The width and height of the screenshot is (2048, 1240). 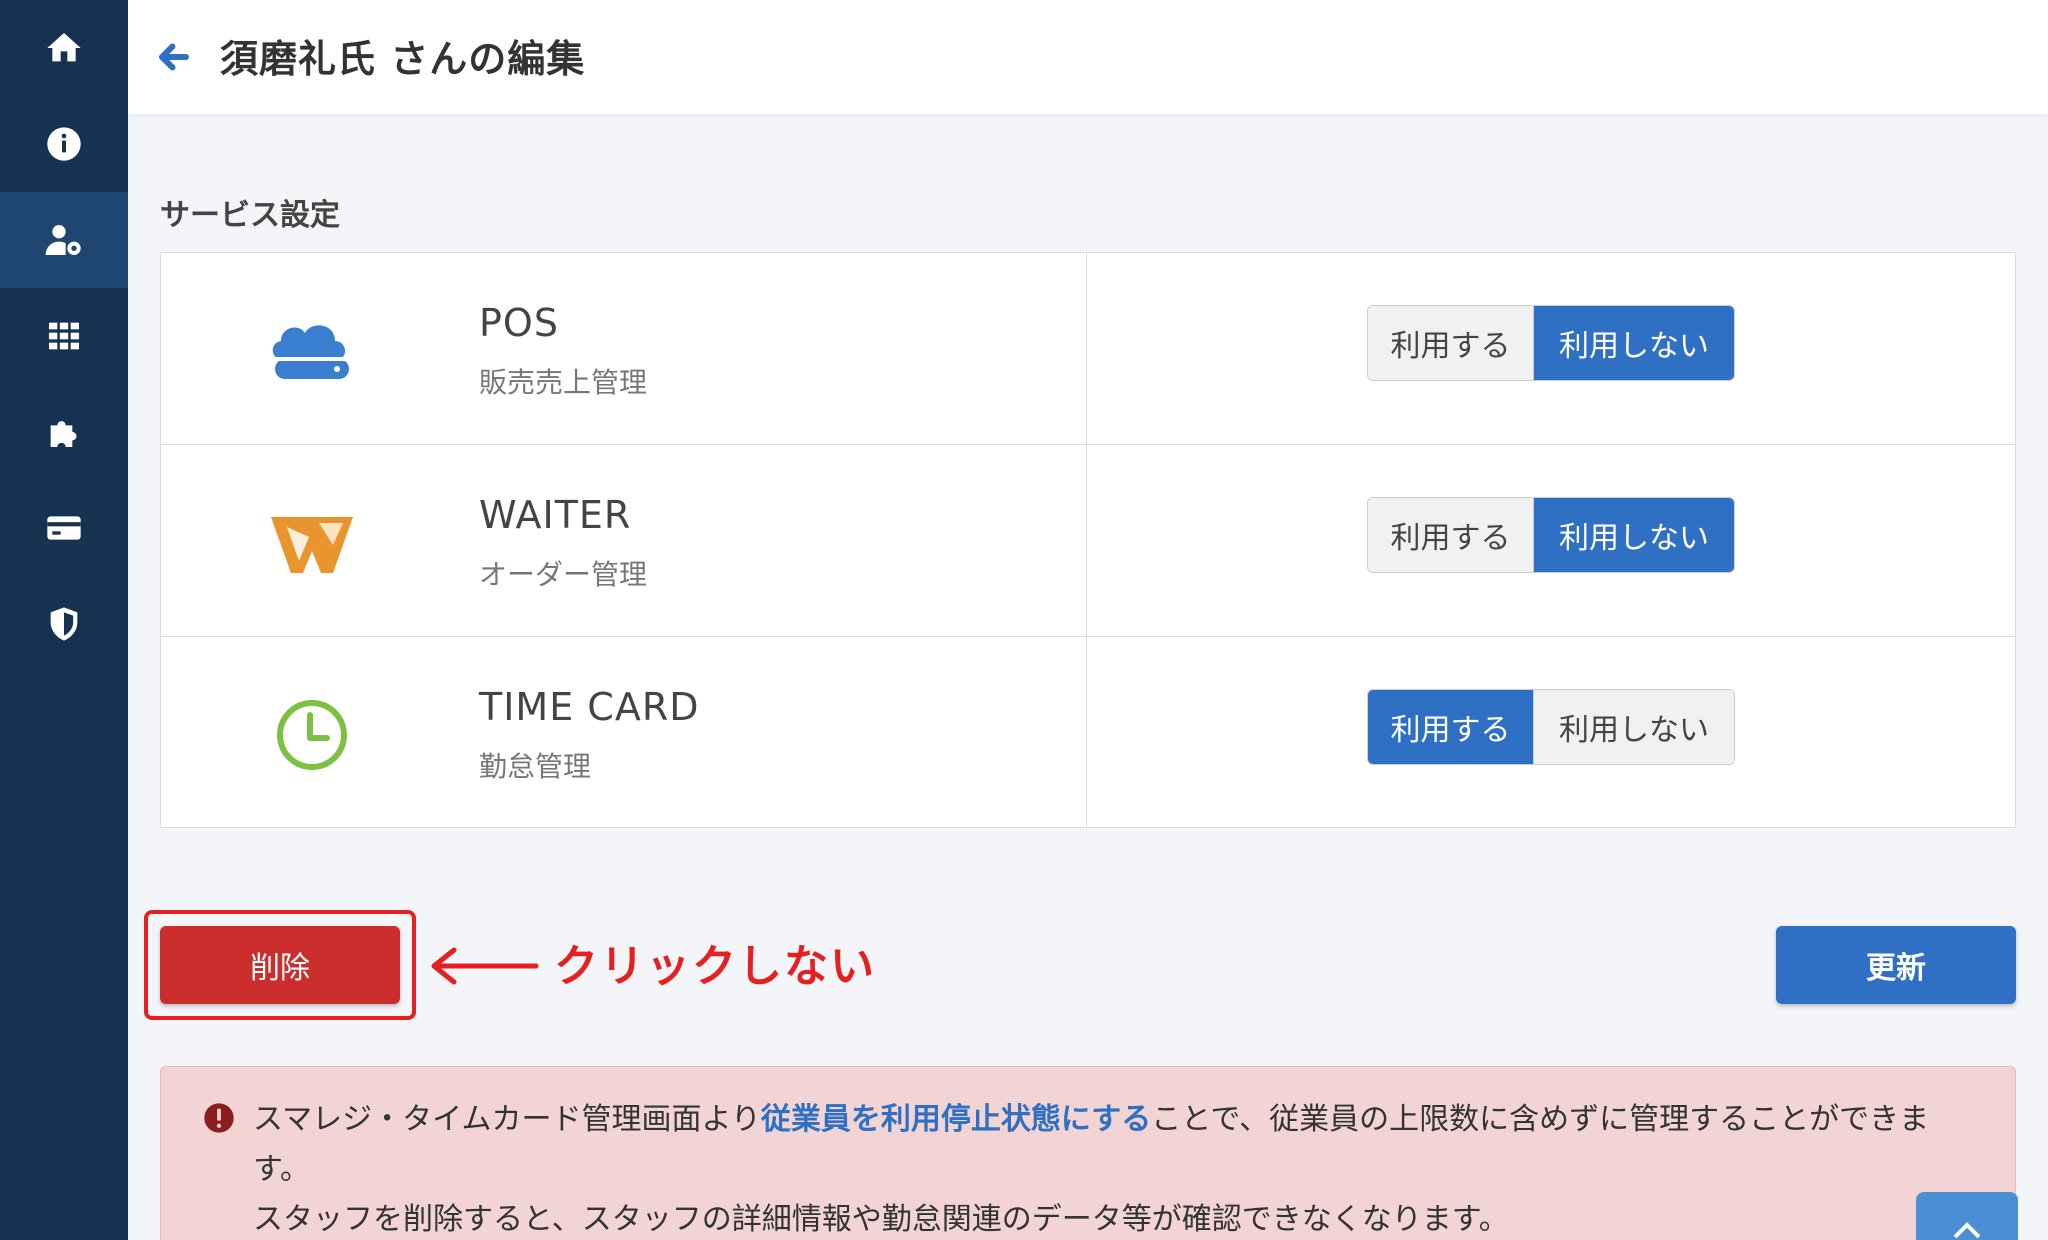 I want to click on sidebar-item-staff-settings, so click(x=64, y=240).